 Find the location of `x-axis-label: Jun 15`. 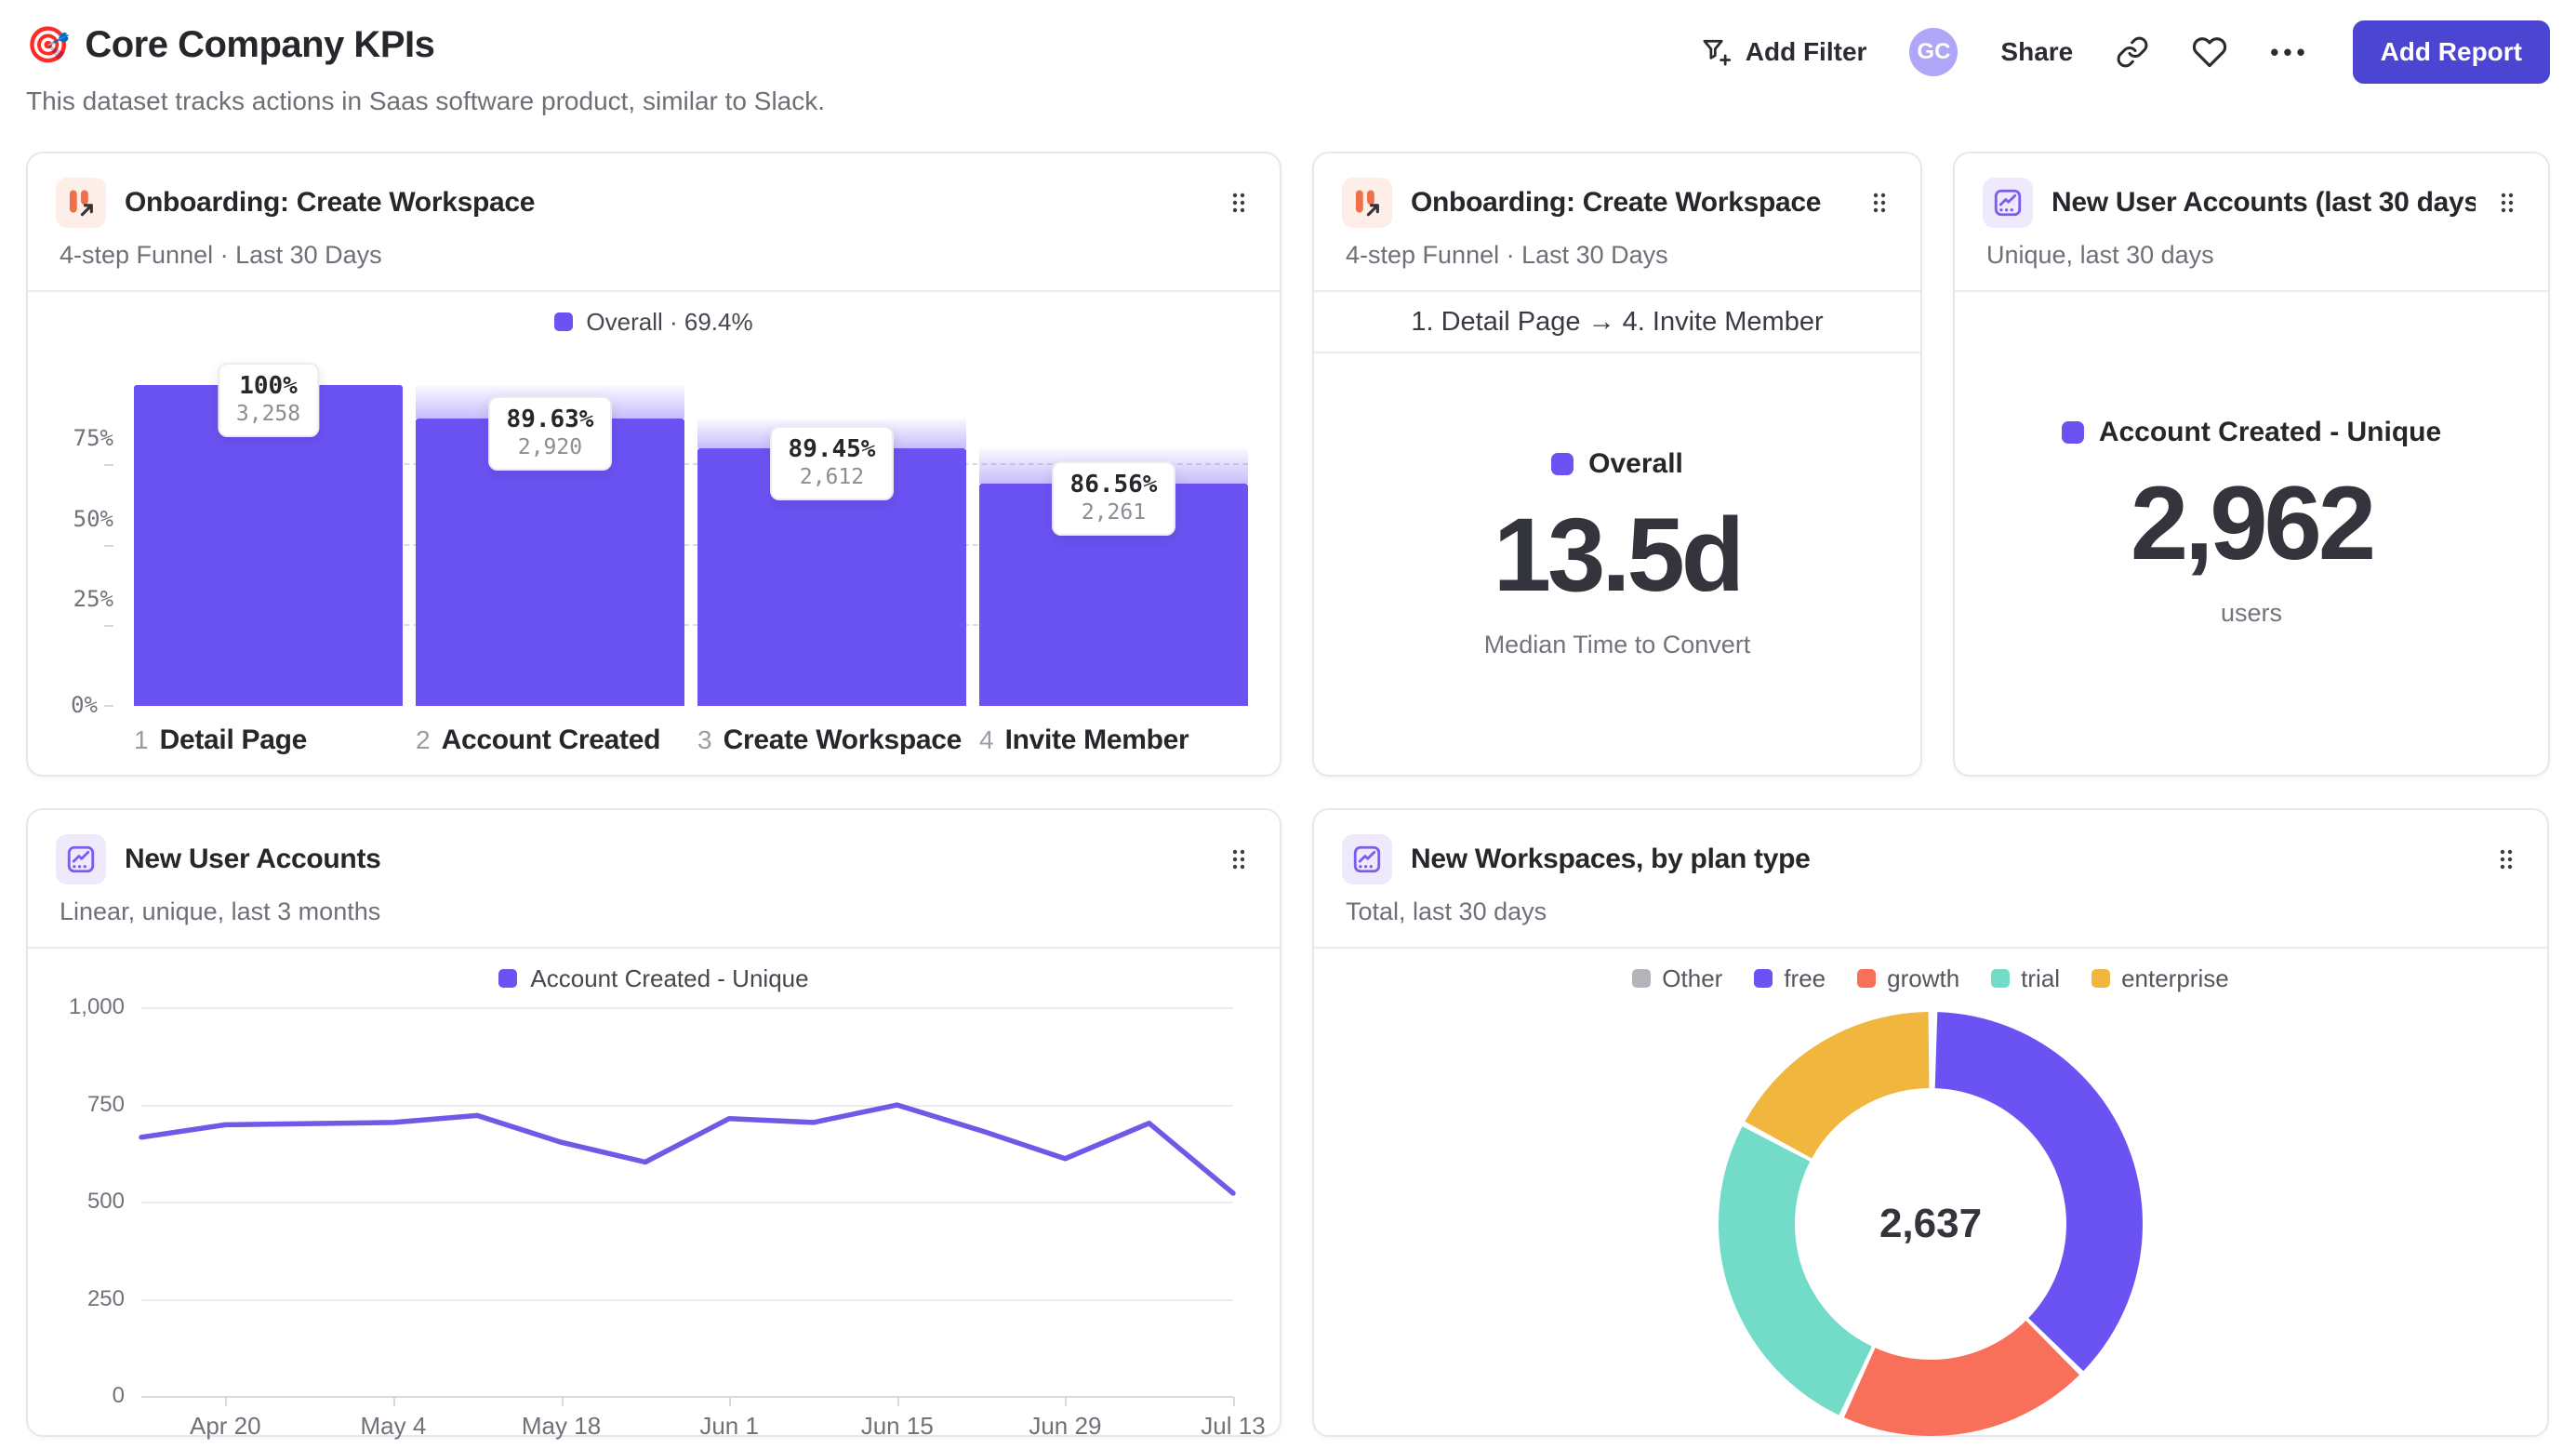

x-axis-label: Jun 15 is located at coordinates (897, 1426).